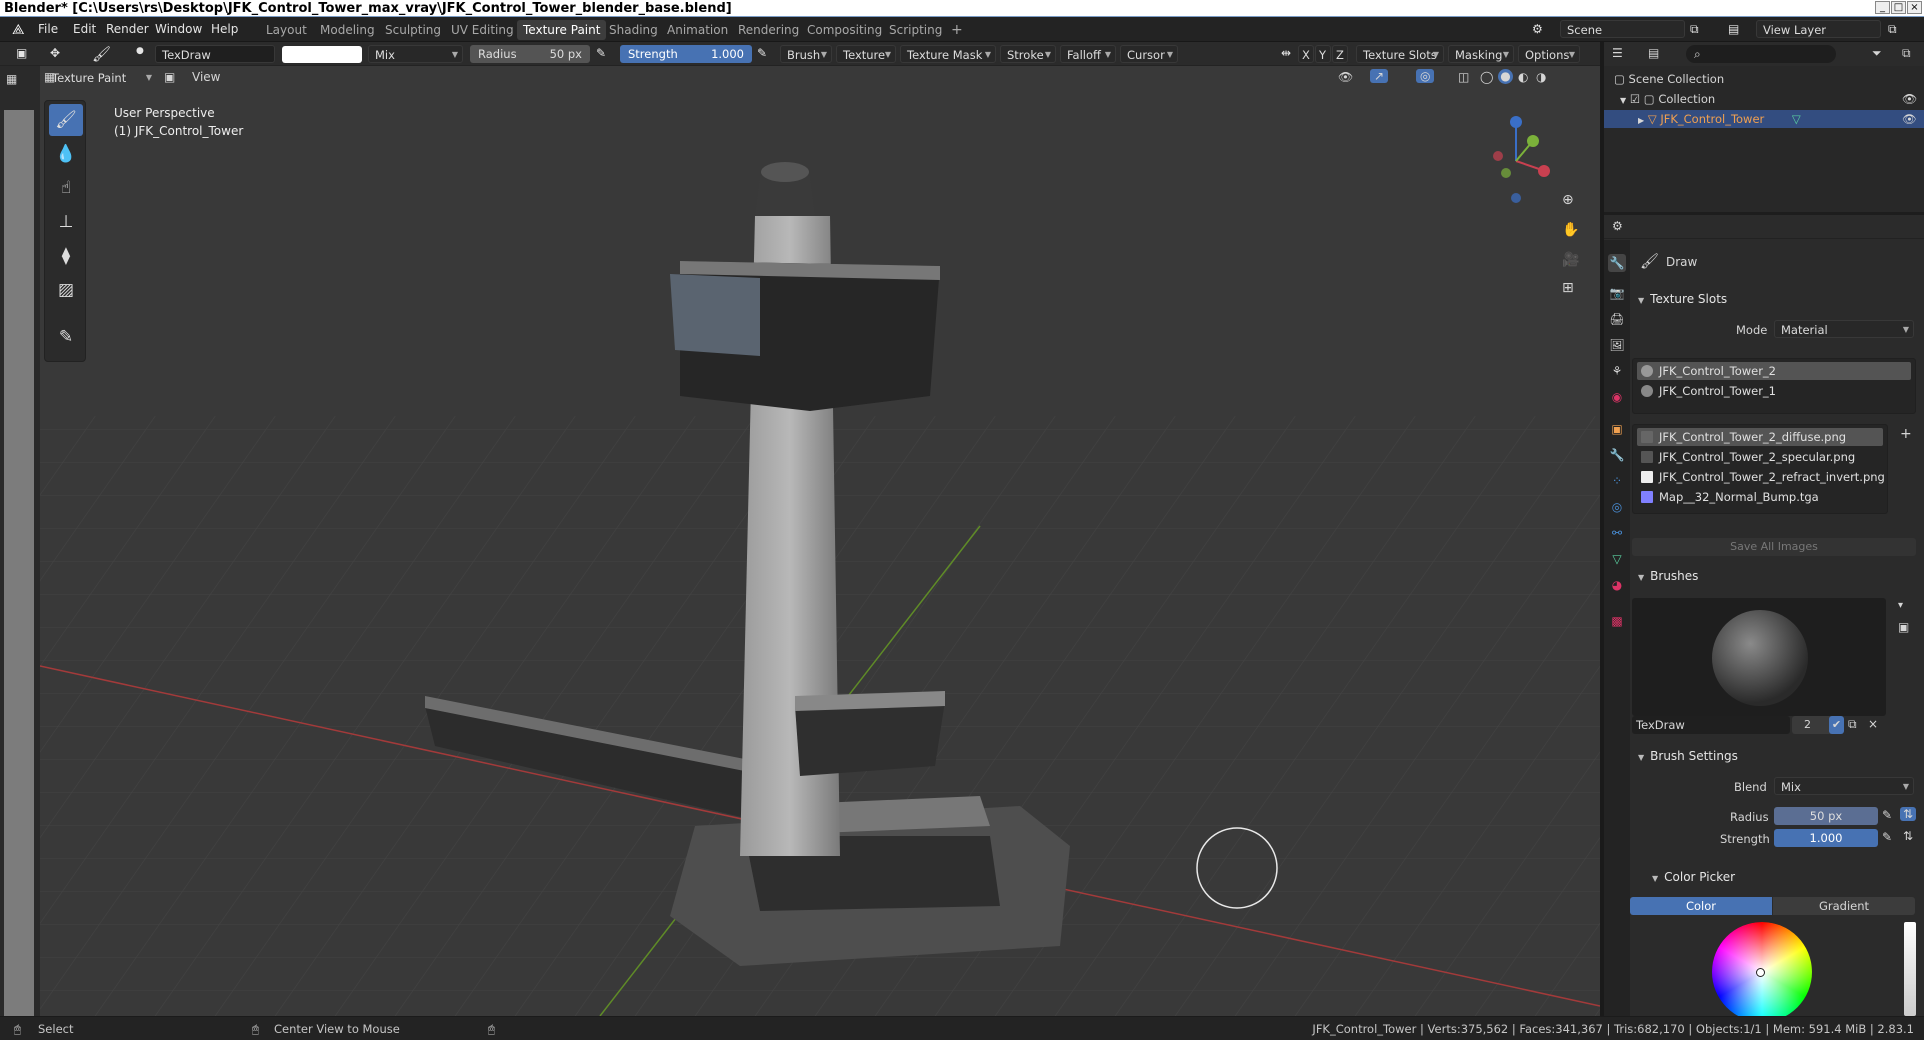 This screenshot has height=1040, width=1924. What do you see at coordinates (562, 30) in the screenshot?
I see `tab-texture-paint: Texture Paint` at bounding box center [562, 30].